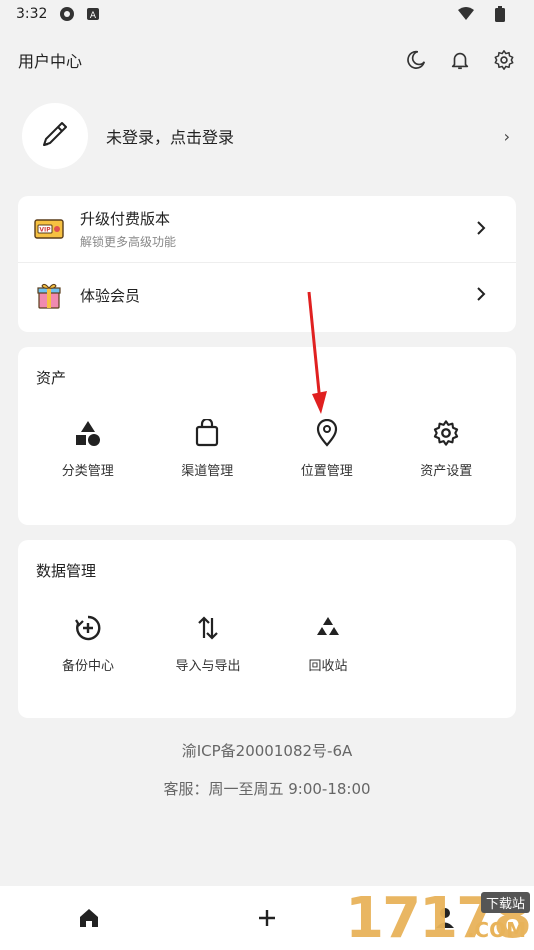  What do you see at coordinates (267, 14) in the screenshot?
I see `status-bar: 3:32 A` at bounding box center [267, 14].